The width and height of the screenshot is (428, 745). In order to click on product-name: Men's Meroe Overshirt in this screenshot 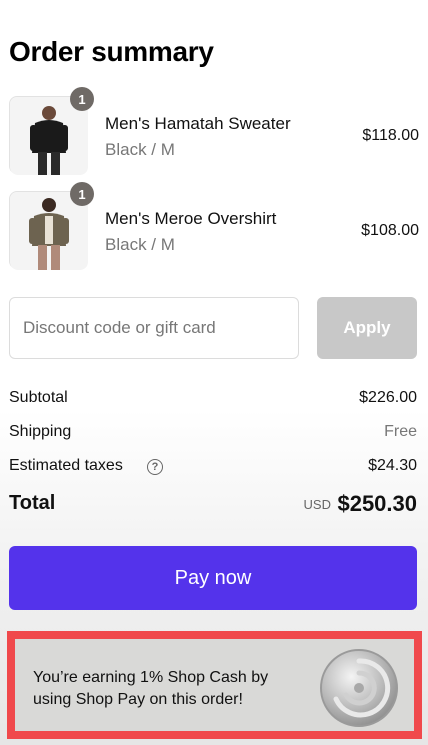, I will do `click(191, 218)`.